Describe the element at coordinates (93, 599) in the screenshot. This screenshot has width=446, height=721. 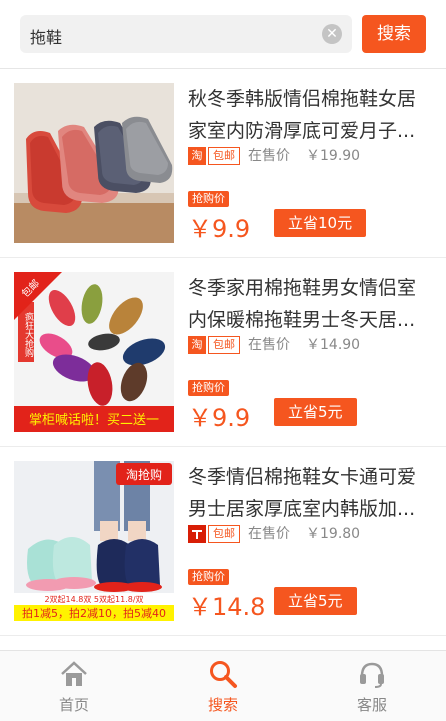
I see `price-note: 2双起14.8双 5双起11.8/双` at that location.